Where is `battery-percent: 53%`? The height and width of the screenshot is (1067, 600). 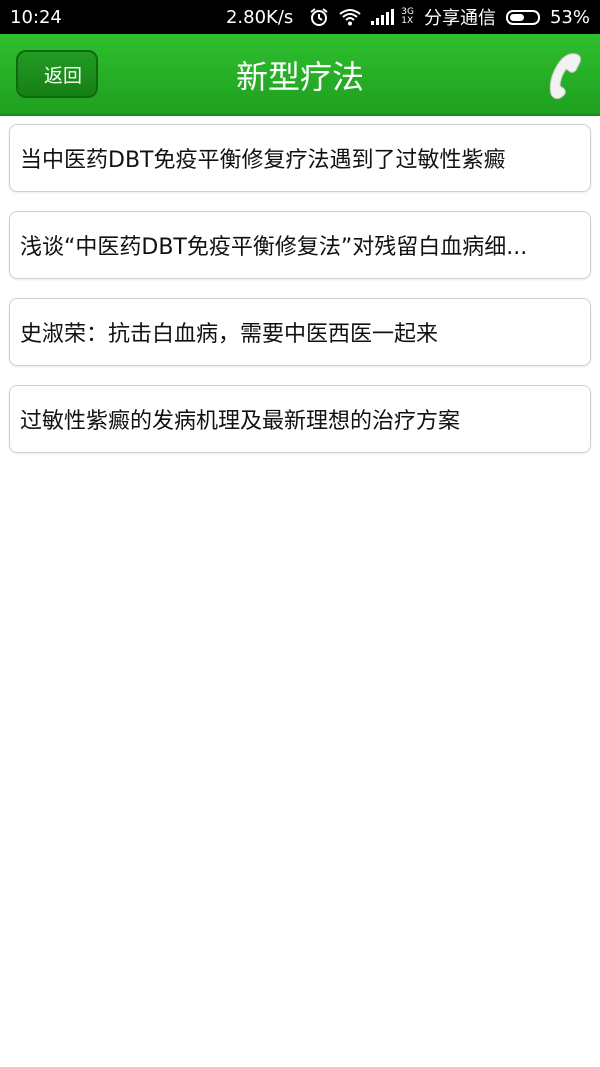
battery-percent: 53% is located at coordinates (569, 17).